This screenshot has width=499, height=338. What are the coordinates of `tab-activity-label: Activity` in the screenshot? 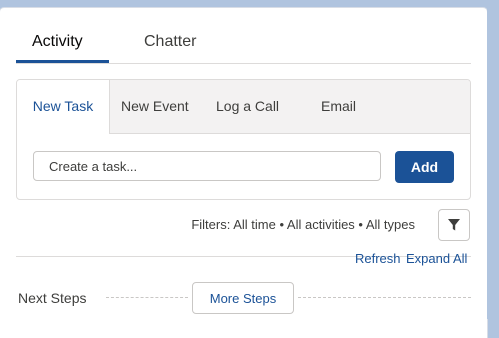 It's located at (57, 41).